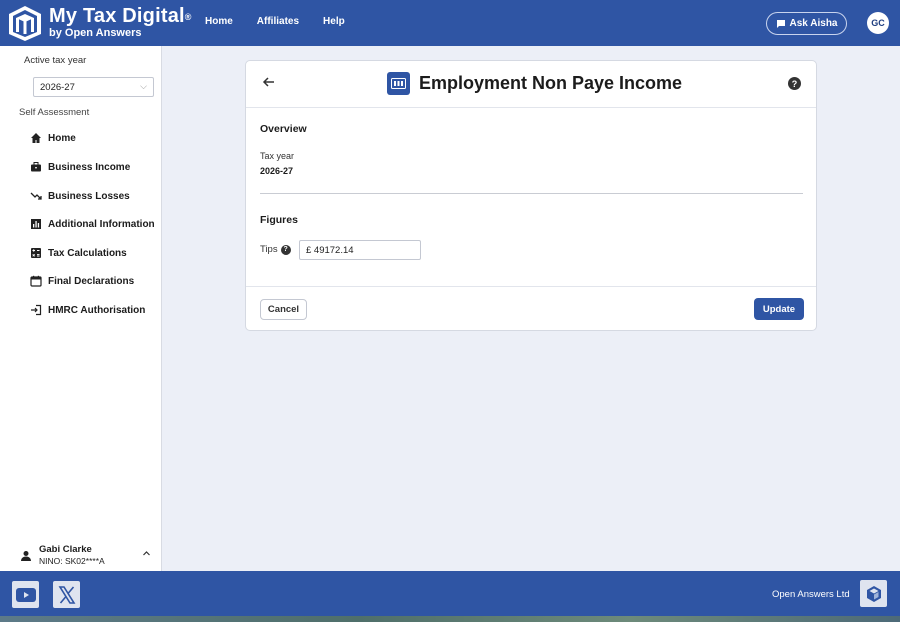  What do you see at coordinates (811, 594) in the screenshot?
I see `company-name: Open Answers Ltd` at bounding box center [811, 594].